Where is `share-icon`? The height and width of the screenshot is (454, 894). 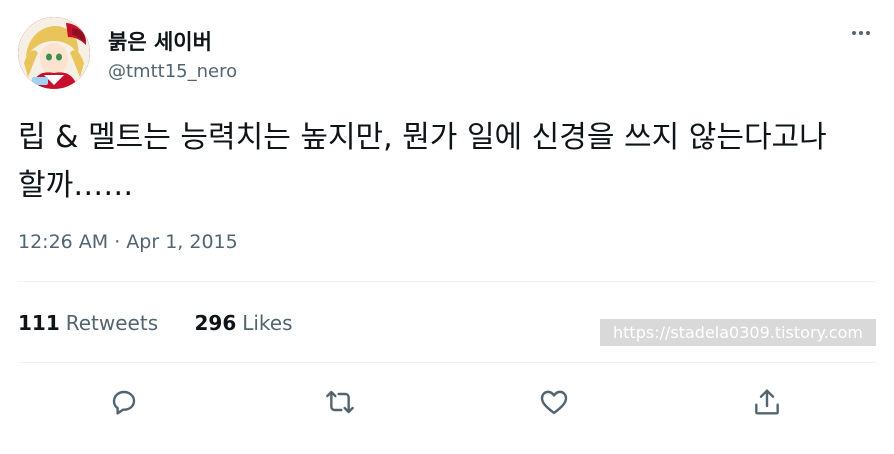
share-icon is located at coordinates (767, 402).